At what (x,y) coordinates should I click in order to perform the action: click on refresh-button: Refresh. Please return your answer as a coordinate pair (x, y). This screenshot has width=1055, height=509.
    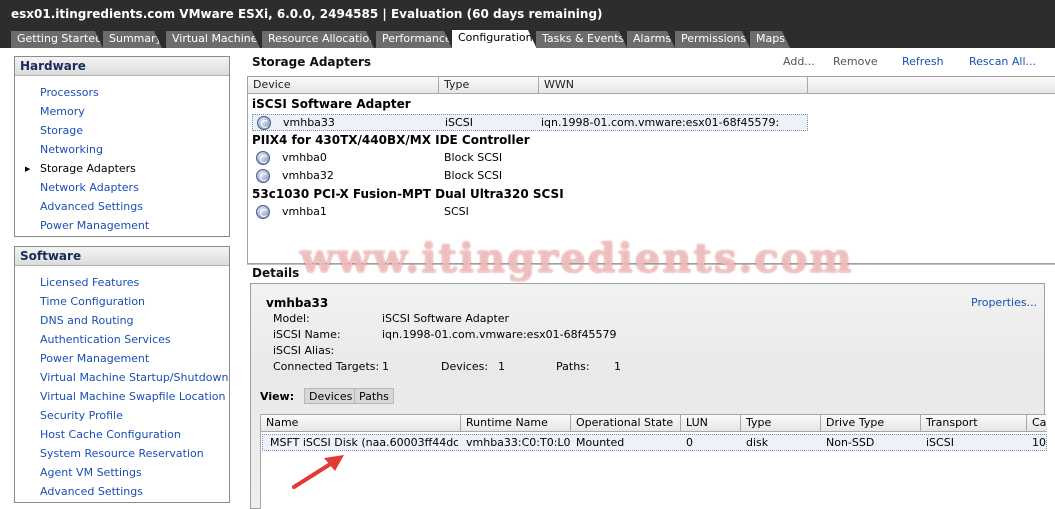
    Looking at the image, I should click on (923, 61).